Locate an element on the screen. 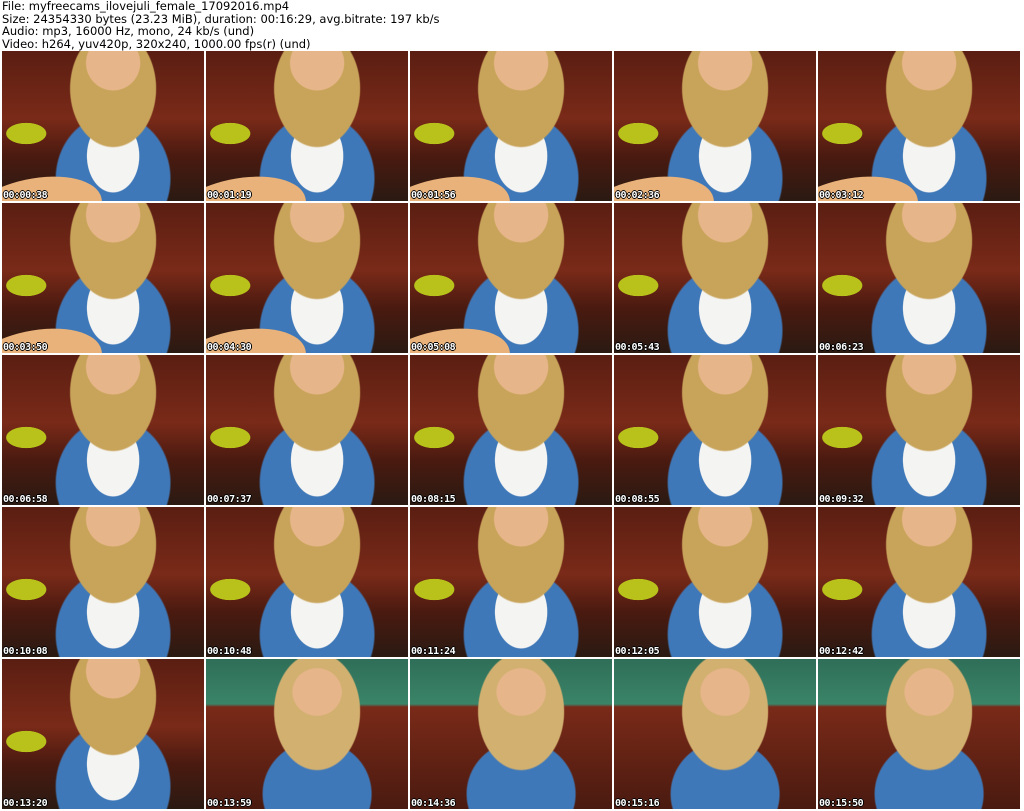 The height and width of the screenshot is (811, 1024). timestamp: 00:08:55 is located at coordinates (637, 499).